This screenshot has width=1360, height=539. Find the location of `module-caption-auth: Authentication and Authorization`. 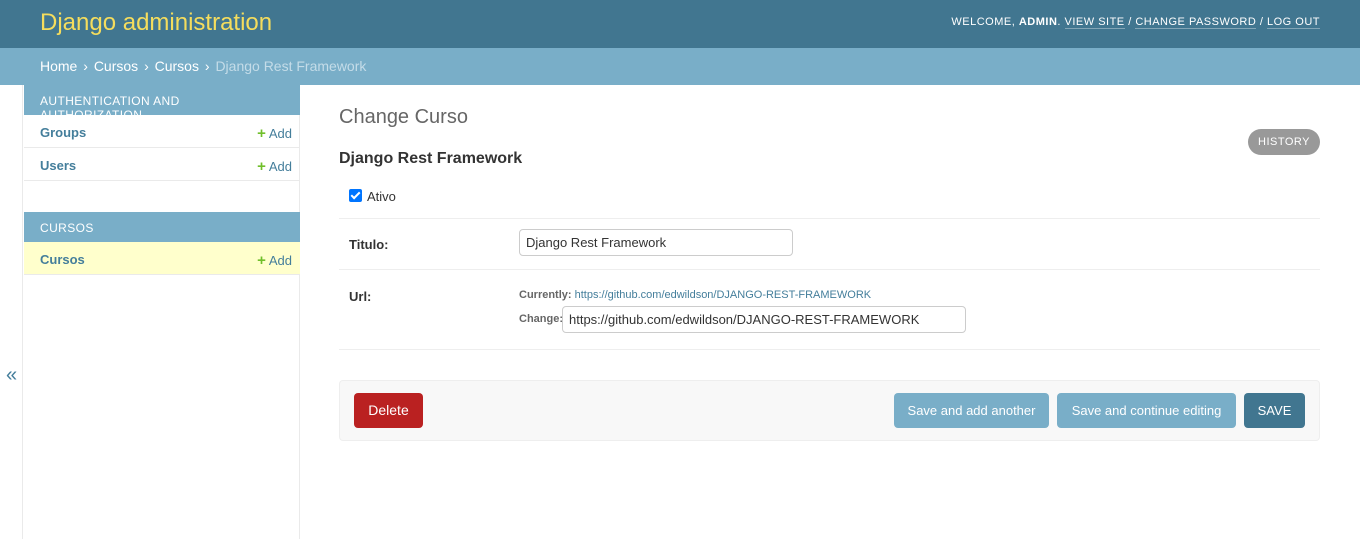

module-caption-auth: Authentication and Authorization is located at coordinates (162, 103).